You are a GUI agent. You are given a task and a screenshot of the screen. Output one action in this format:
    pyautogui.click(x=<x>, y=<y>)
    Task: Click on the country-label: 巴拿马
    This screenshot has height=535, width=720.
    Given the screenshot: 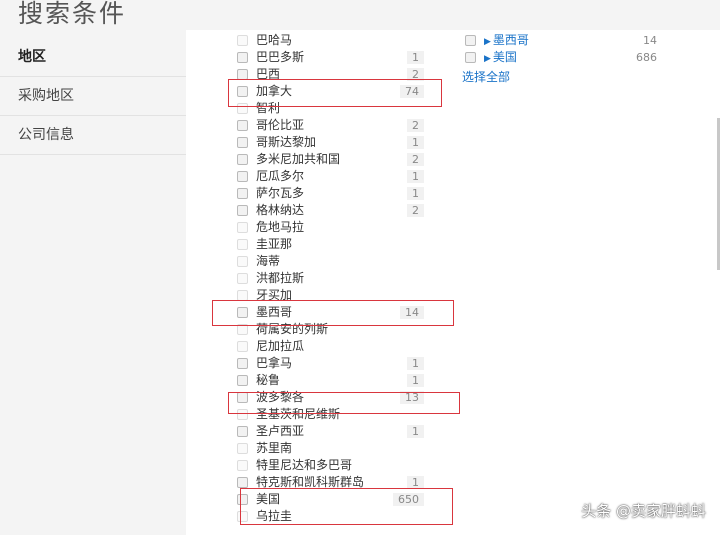 What is the action you would take?
    pyautogui.click(x=274, y=363)
    